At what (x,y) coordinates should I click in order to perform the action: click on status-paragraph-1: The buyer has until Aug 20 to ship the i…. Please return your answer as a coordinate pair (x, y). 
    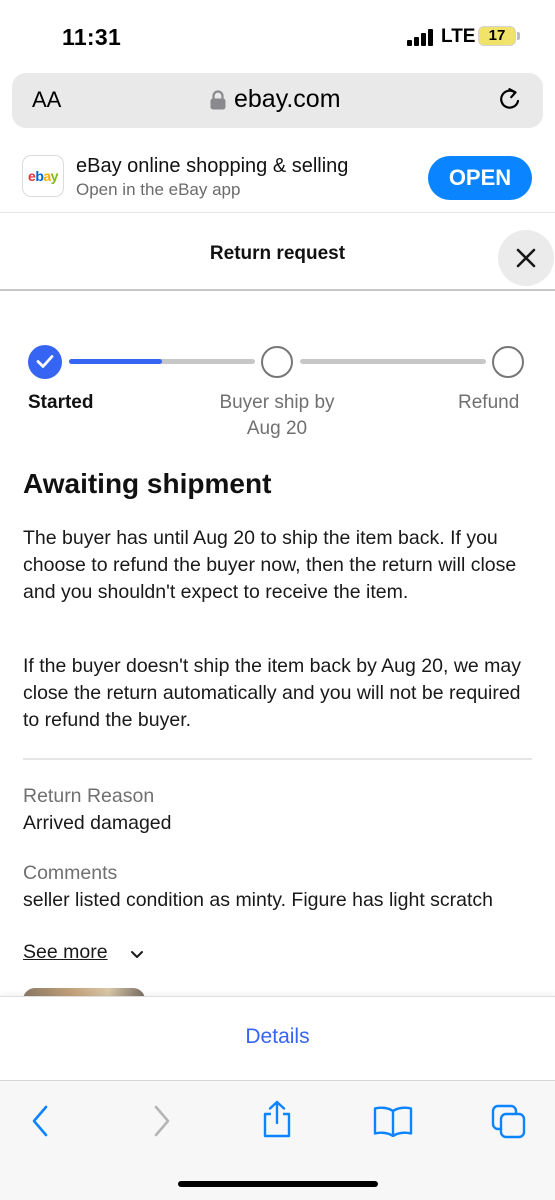
    Looking at the image, I should click on (270, 565).